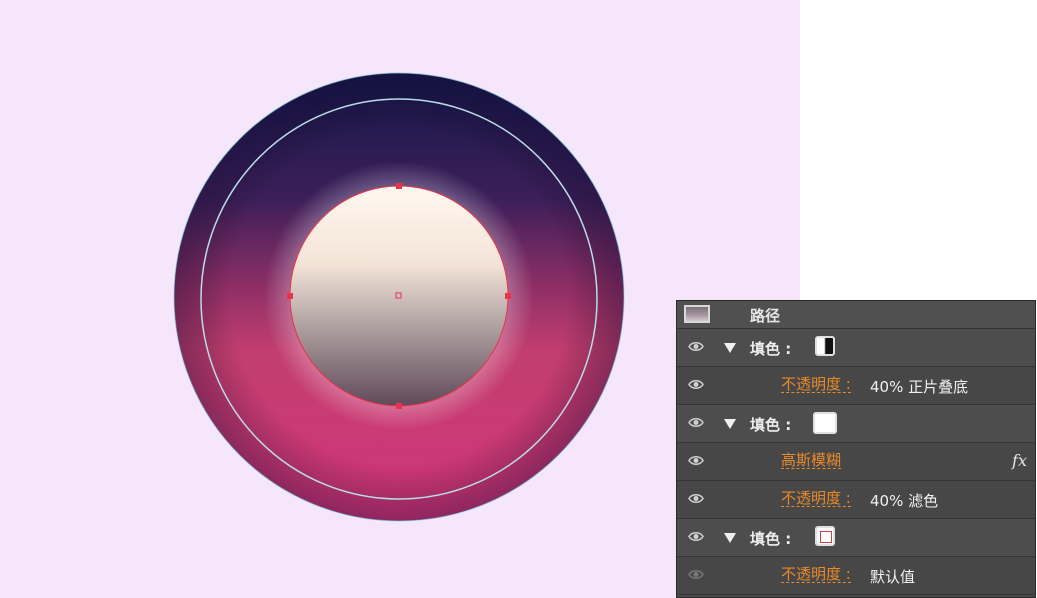  I want to click on eye-icon-dimmed, so click(696, 574).